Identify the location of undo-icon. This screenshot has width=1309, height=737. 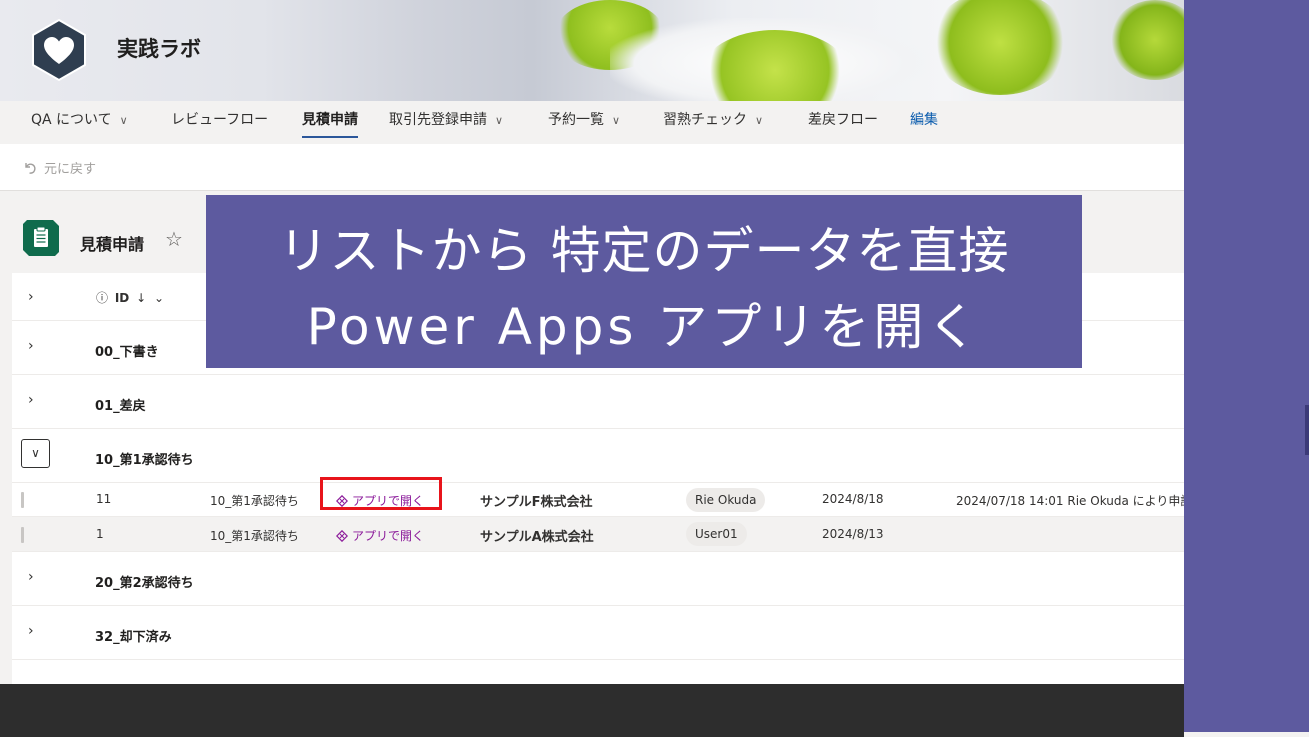
(30, 168).